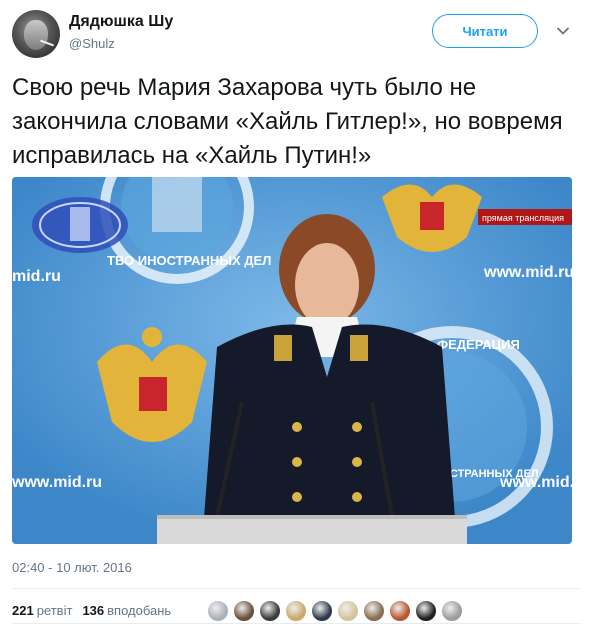 This screenshot has width=593, height=624. I want to click on seal-text-right: ФЕДЕРАЦИЯ, so click(478, 344).